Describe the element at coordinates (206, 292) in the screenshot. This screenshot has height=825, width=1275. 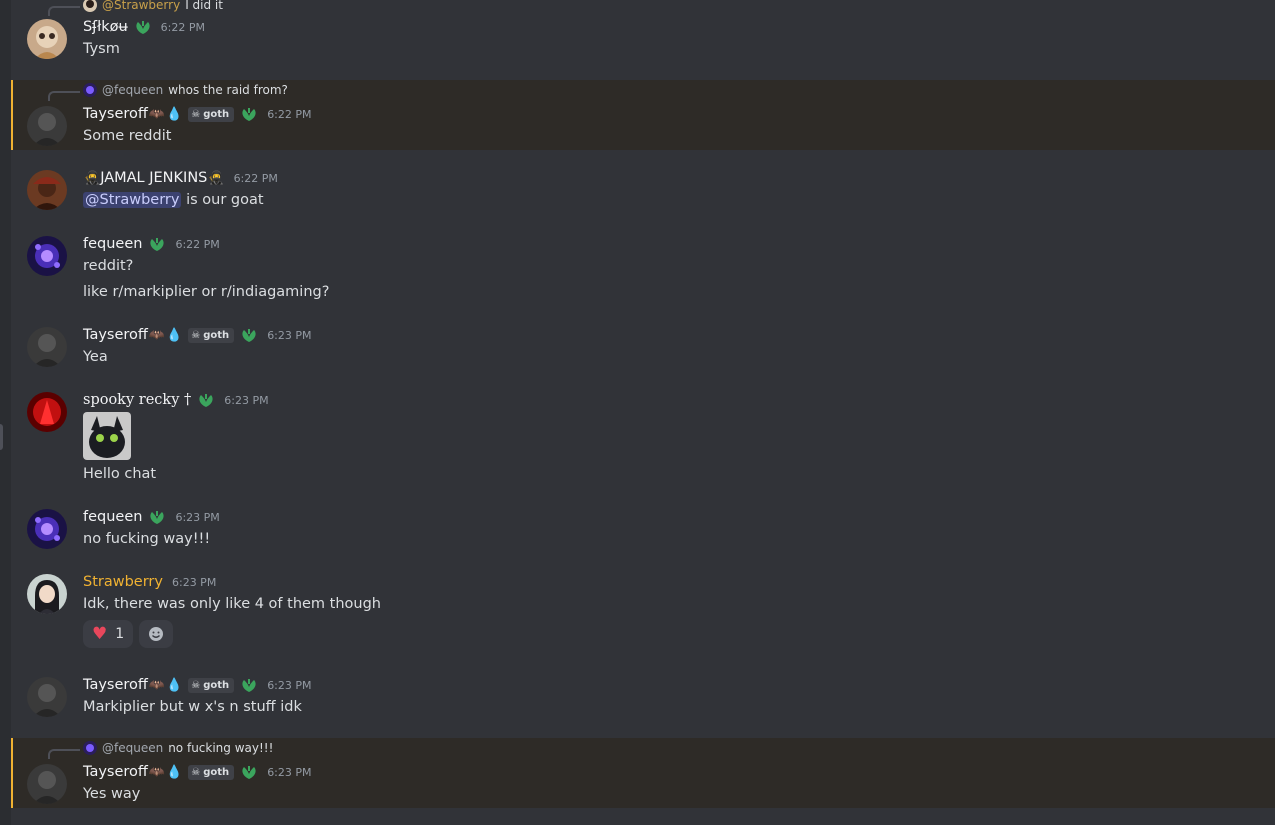
I see `message-text: like r/markiplier or r/indiagaming?` at that location.